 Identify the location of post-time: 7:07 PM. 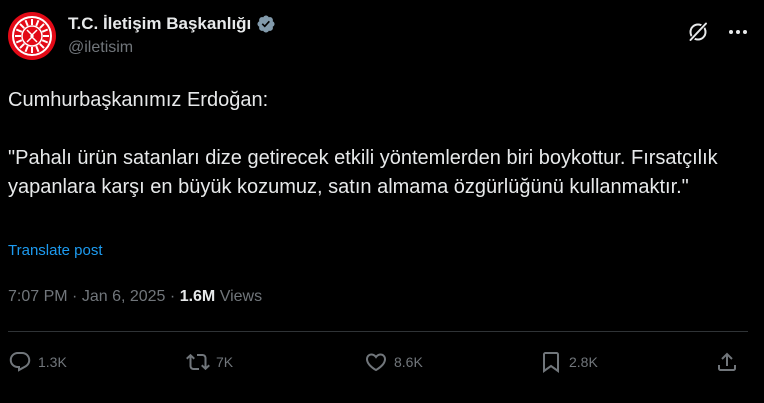
(38, 296).